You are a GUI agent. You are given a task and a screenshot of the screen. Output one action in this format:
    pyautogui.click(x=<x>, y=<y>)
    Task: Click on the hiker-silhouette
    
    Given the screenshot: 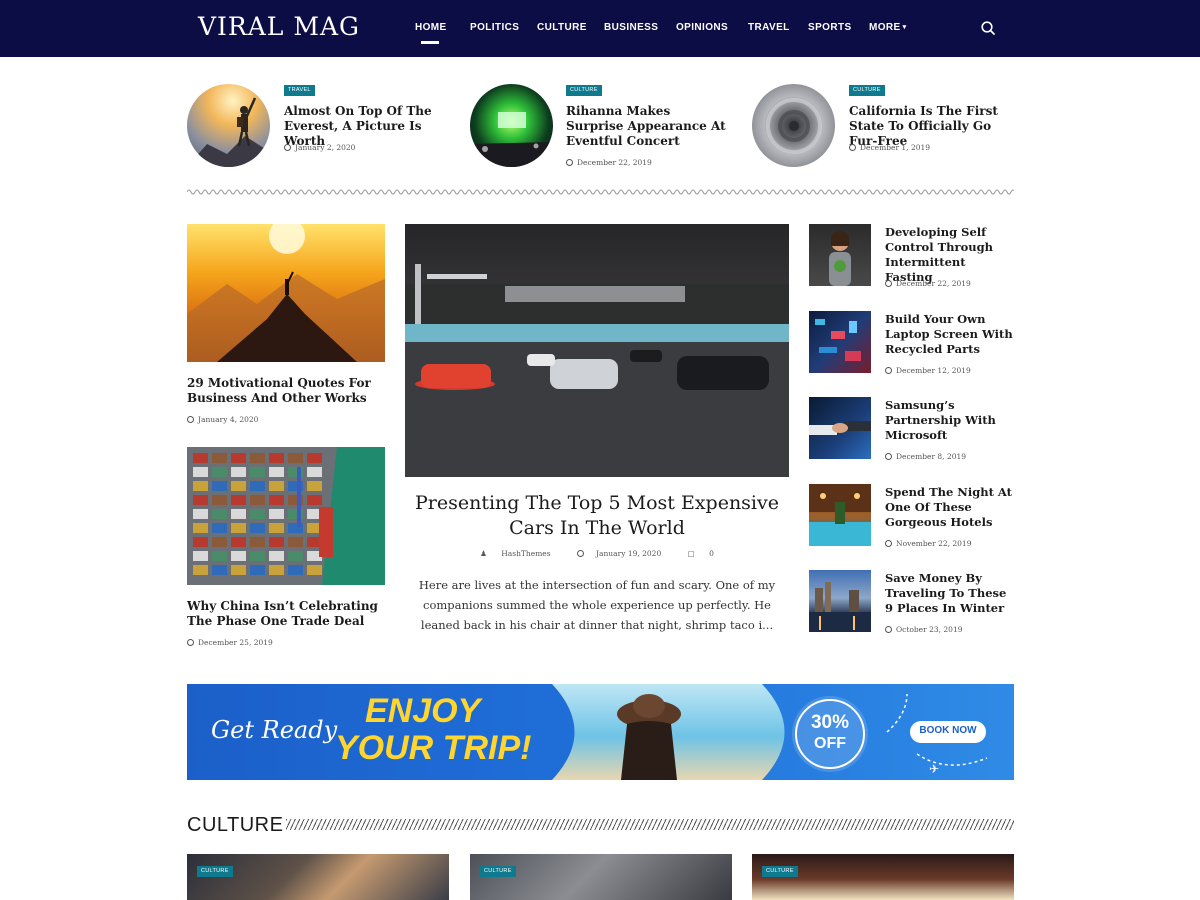 What is the action you would take?
    pyautogui.click(x=228, y=132)
    